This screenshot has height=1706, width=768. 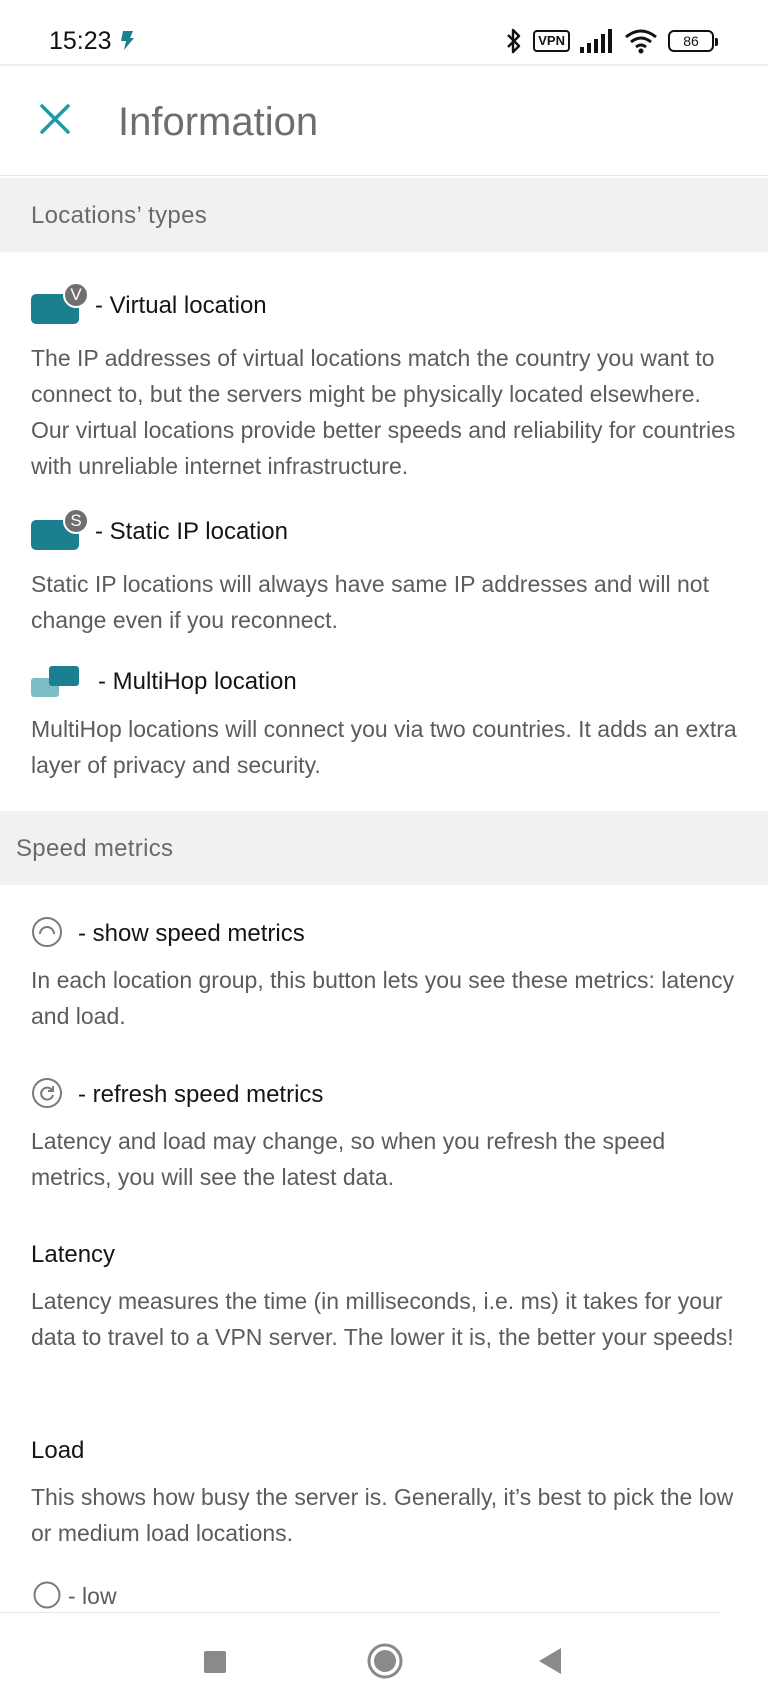 I want to click on virtual-badge: V, so click(x=76, y=295).